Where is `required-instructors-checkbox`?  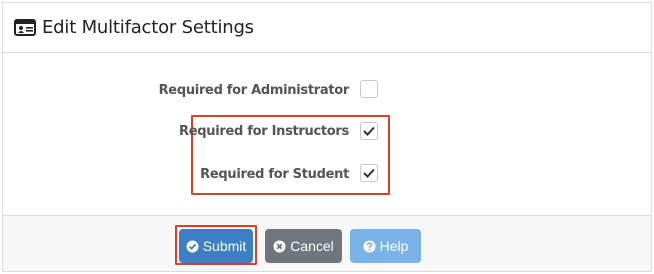 required-instructors-checkbox is located at coordinates (369, 131).